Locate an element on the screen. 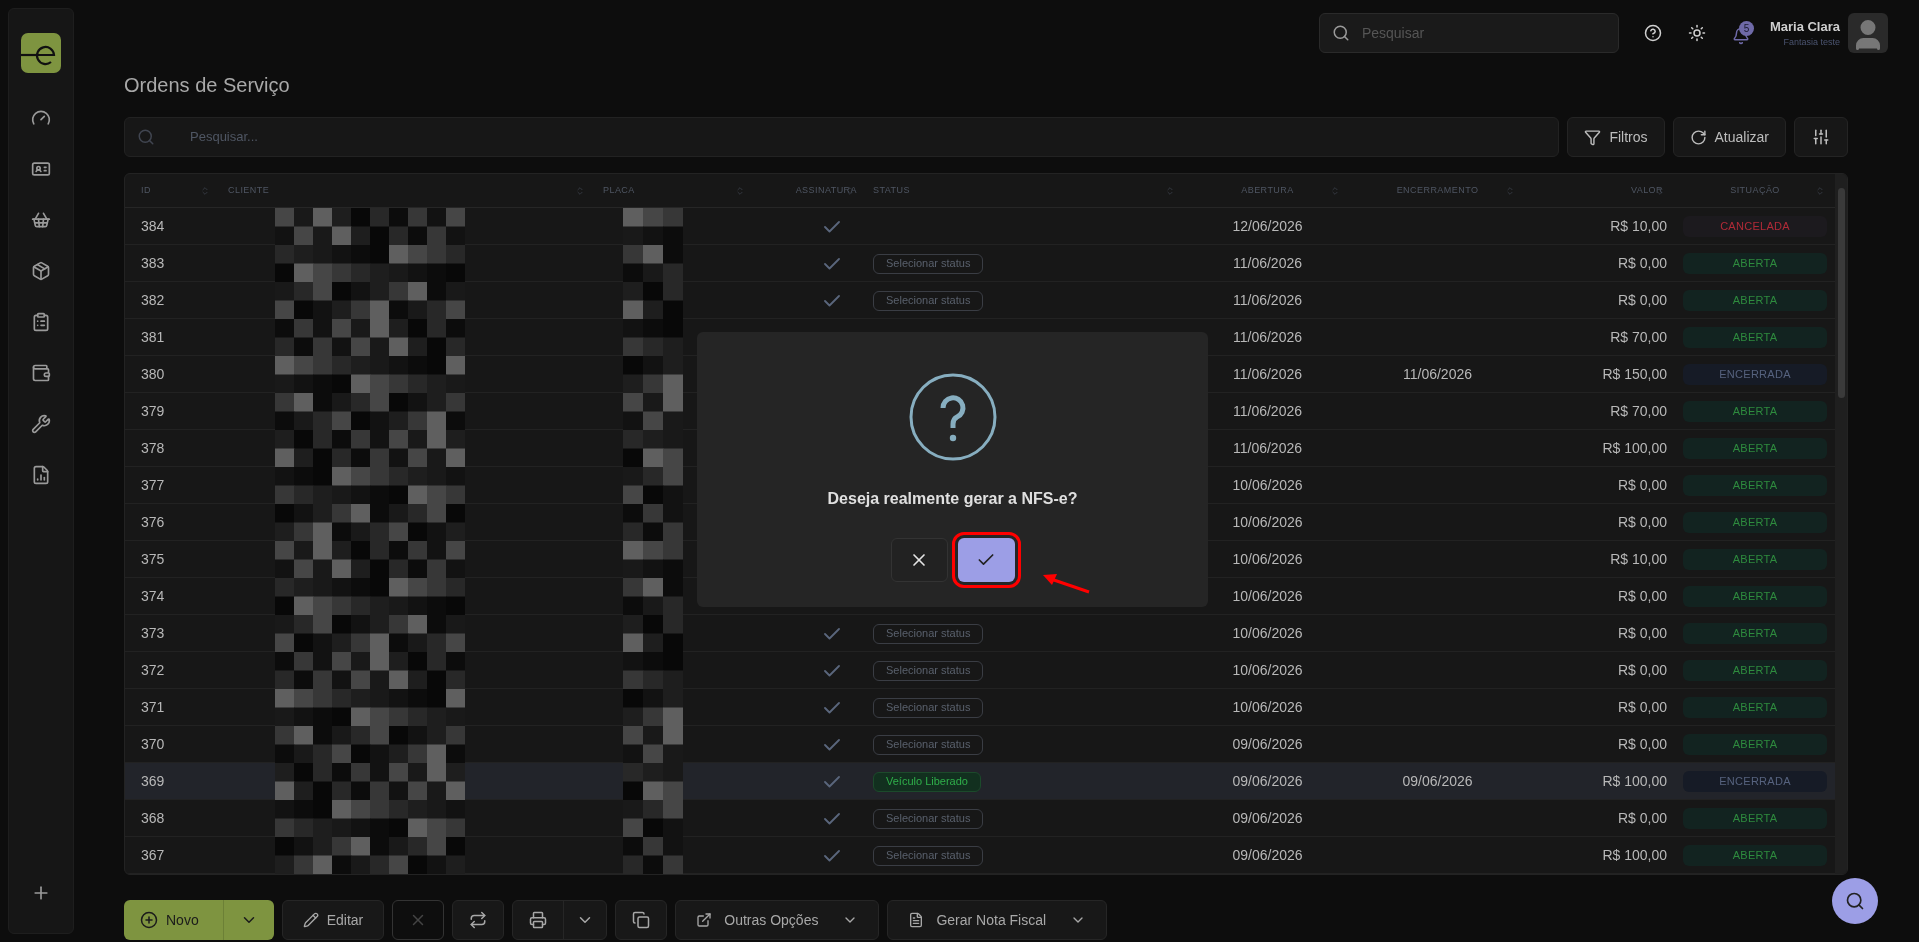 The height and width of the screenshot is (942, 1919). swap-icon is located at coordinates (478, 920).